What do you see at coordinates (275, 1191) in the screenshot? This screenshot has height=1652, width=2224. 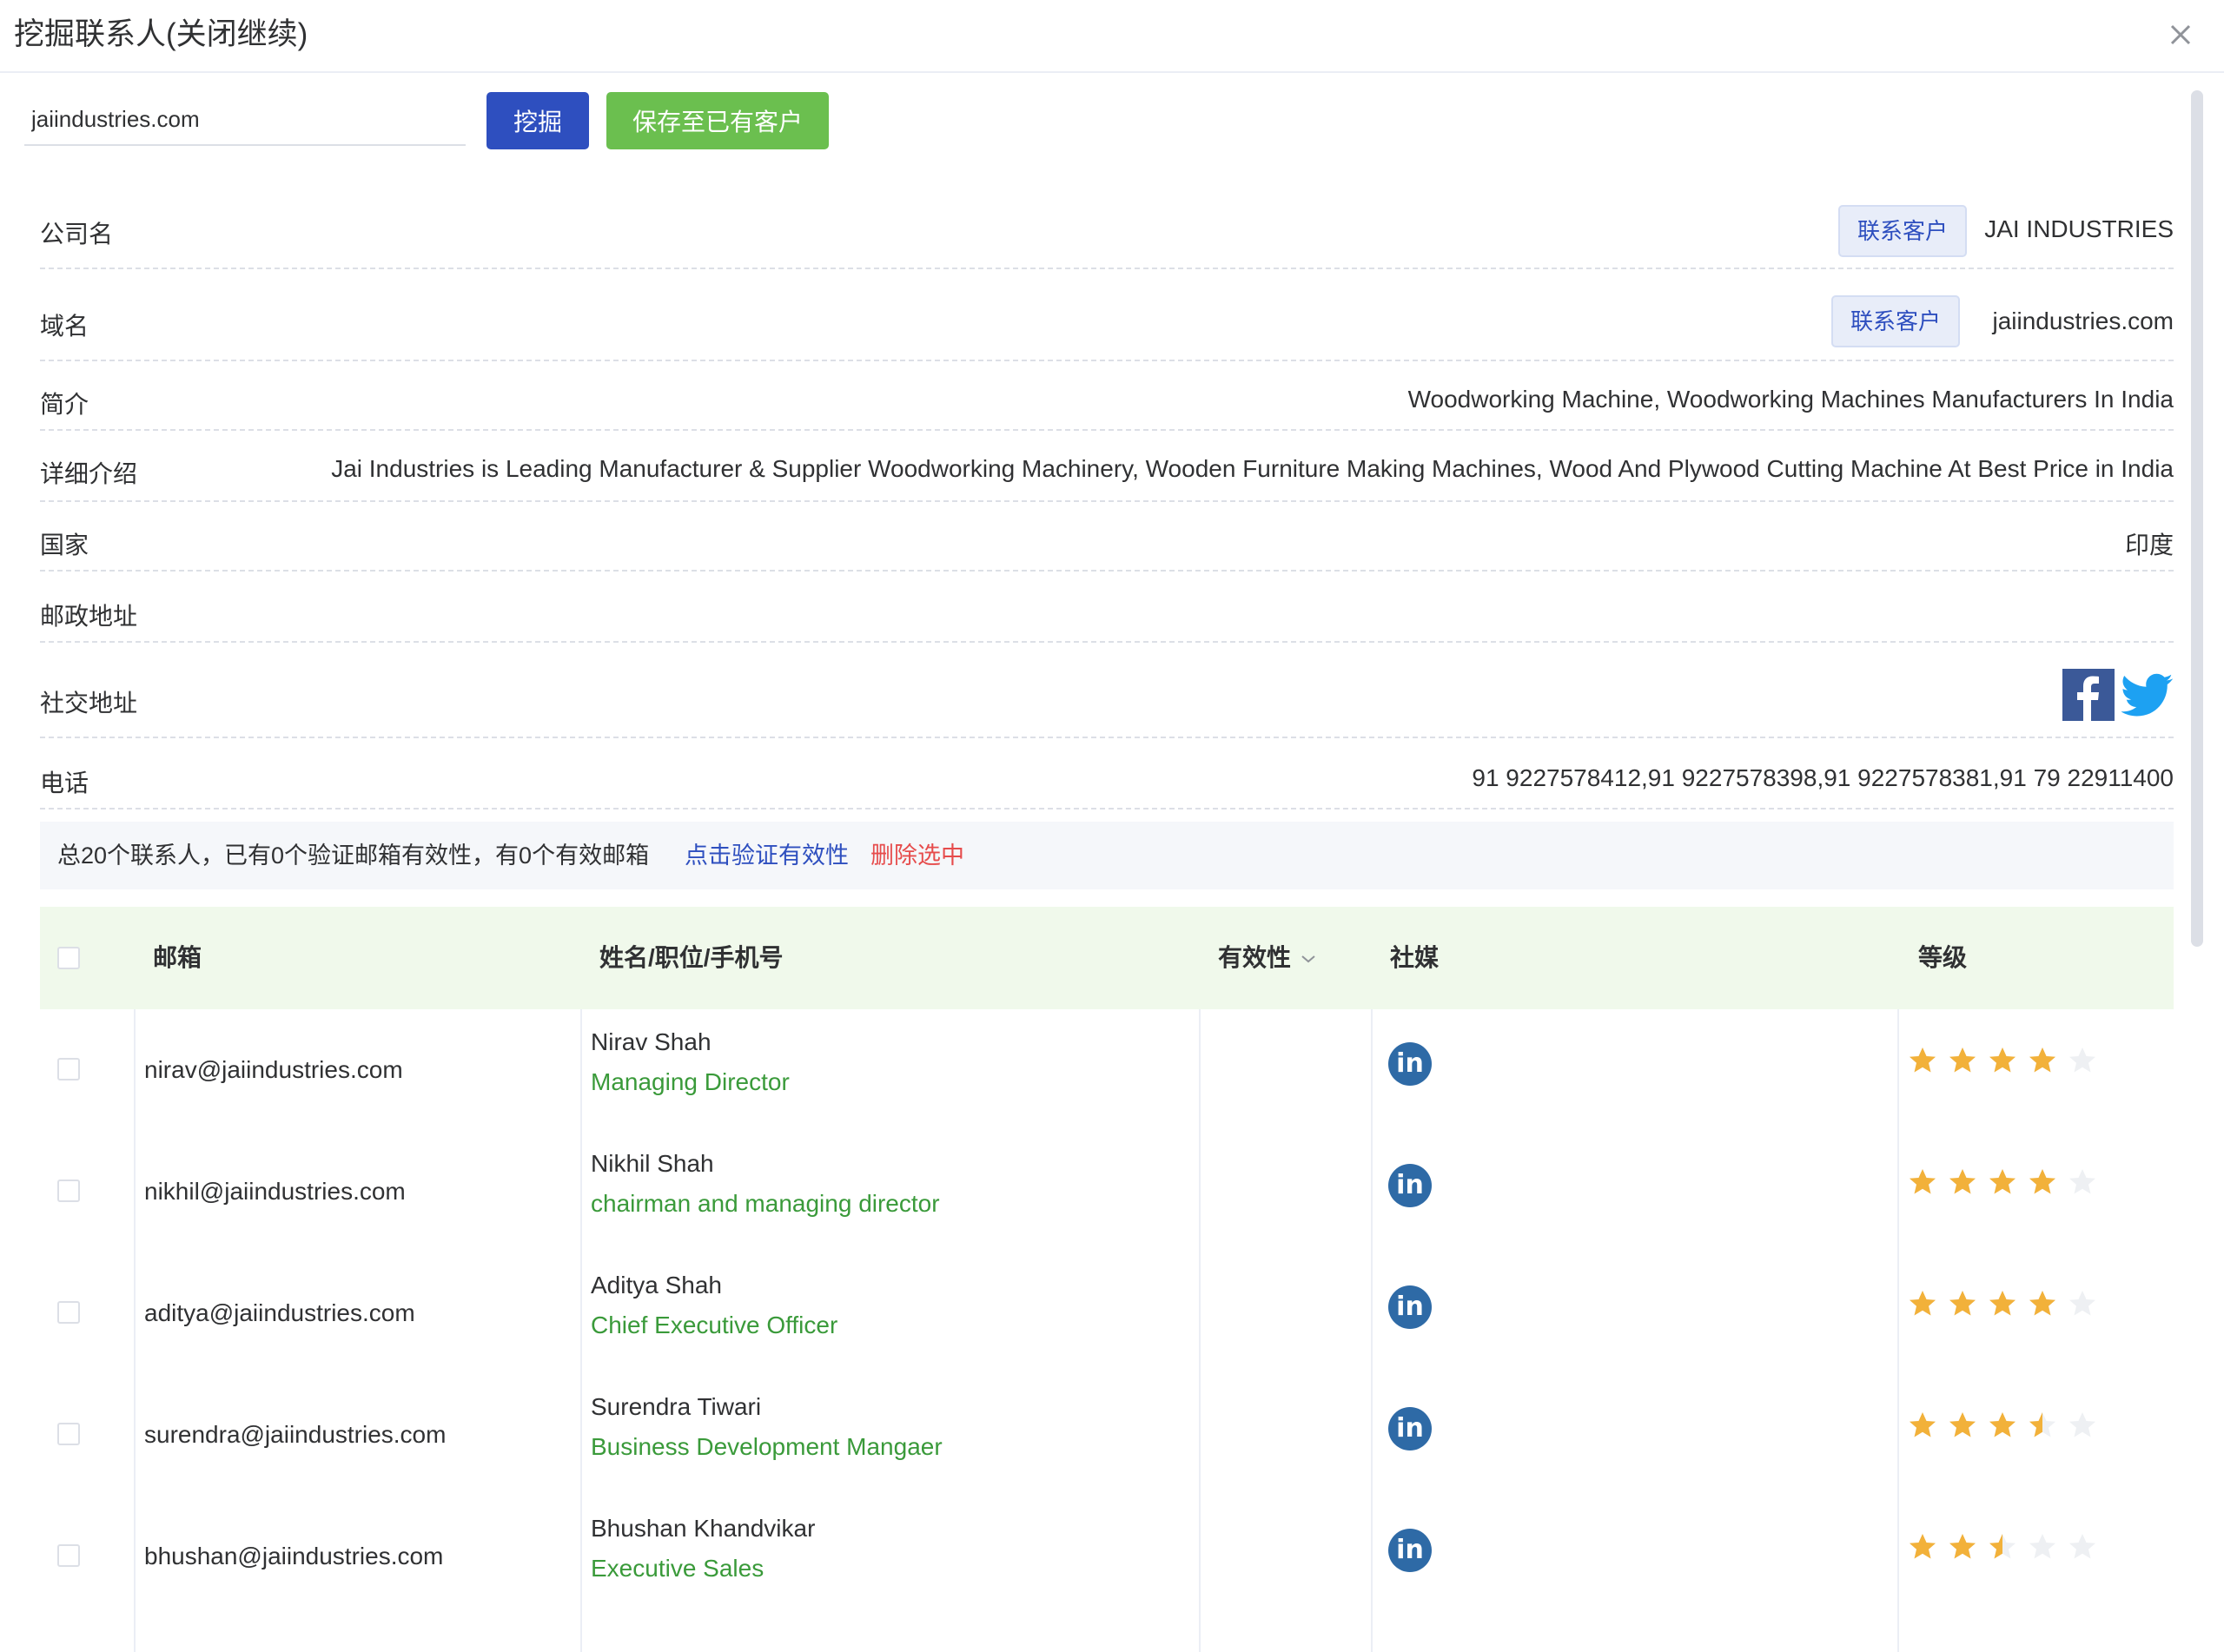 I see `row-email: nikhil@jaiindustries.com` at bounding box center [275, 1191].